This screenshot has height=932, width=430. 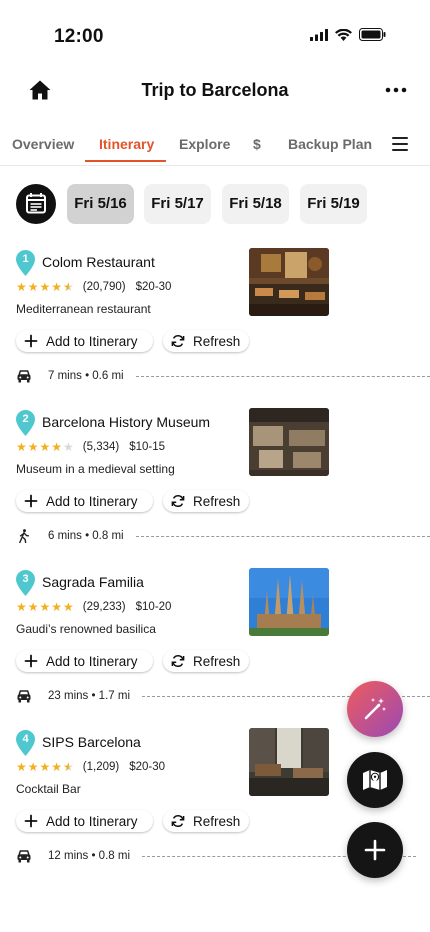 I want to click on walking-icon, so click(x=24, y=536).